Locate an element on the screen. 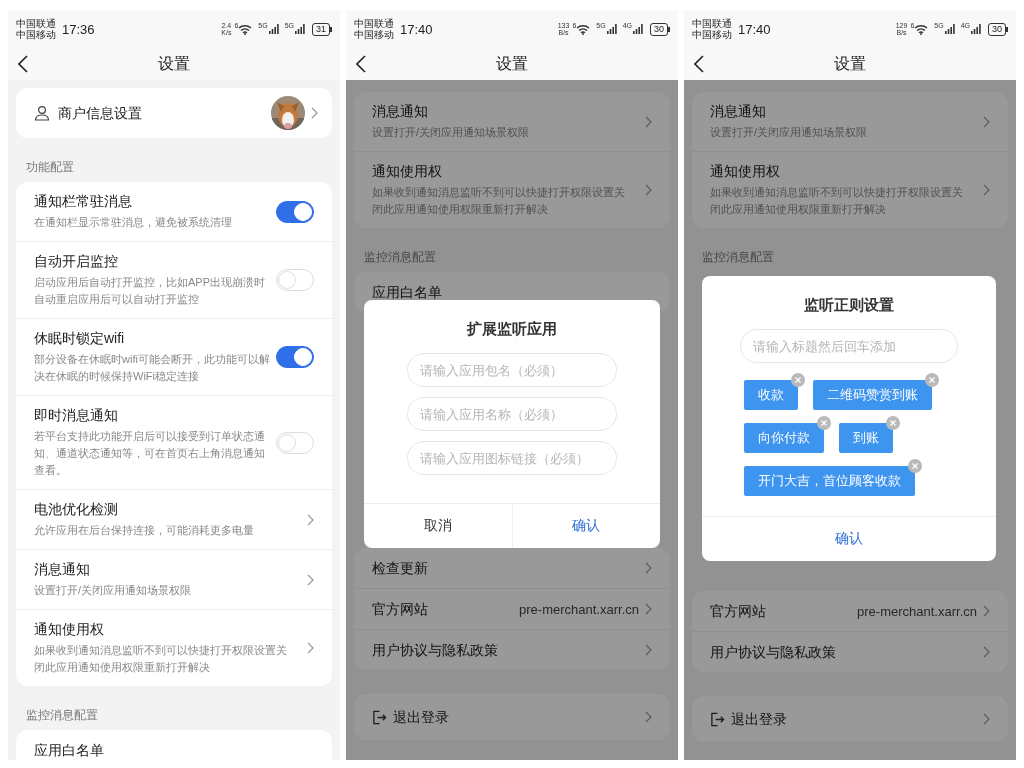 The width and height of the screenshot is (1024, 768). row-title: 自动开启监控 is located at coordinates (76, 261).